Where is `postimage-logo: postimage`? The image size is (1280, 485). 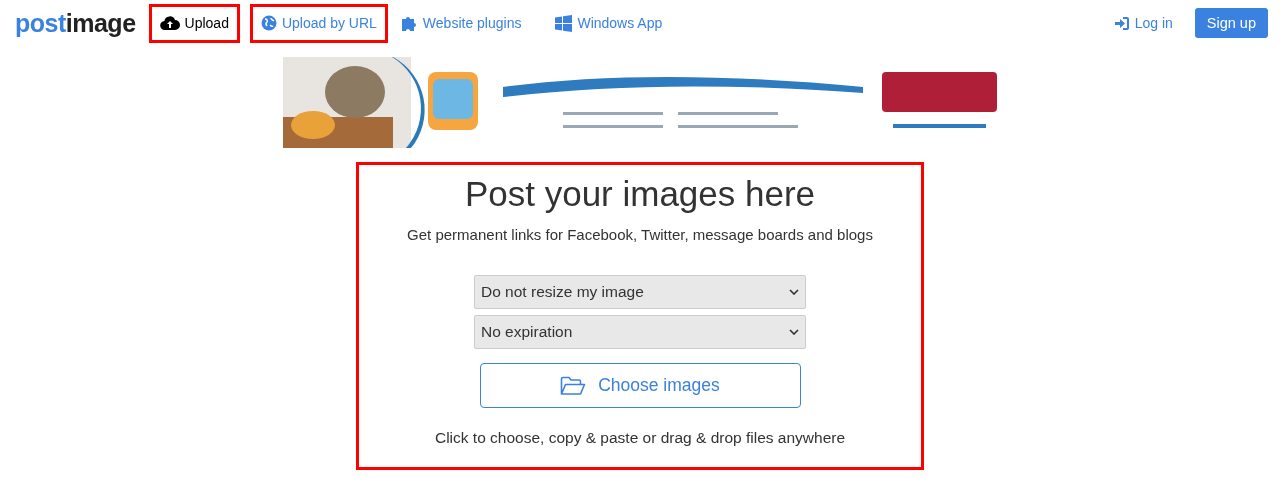
postimage-logo: postimage is located at coordinates (75, 23).